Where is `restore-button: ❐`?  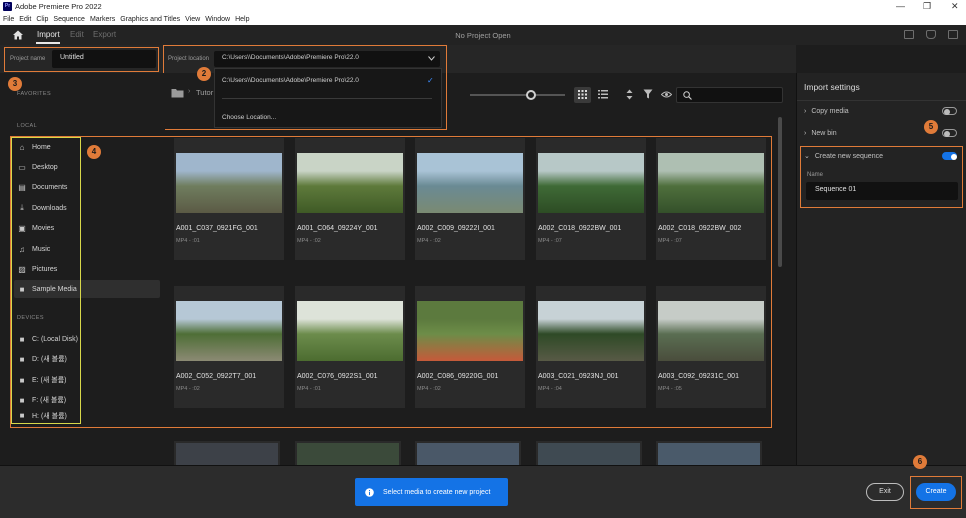
restore-button: ❐ is located at coordinates (927, 6).